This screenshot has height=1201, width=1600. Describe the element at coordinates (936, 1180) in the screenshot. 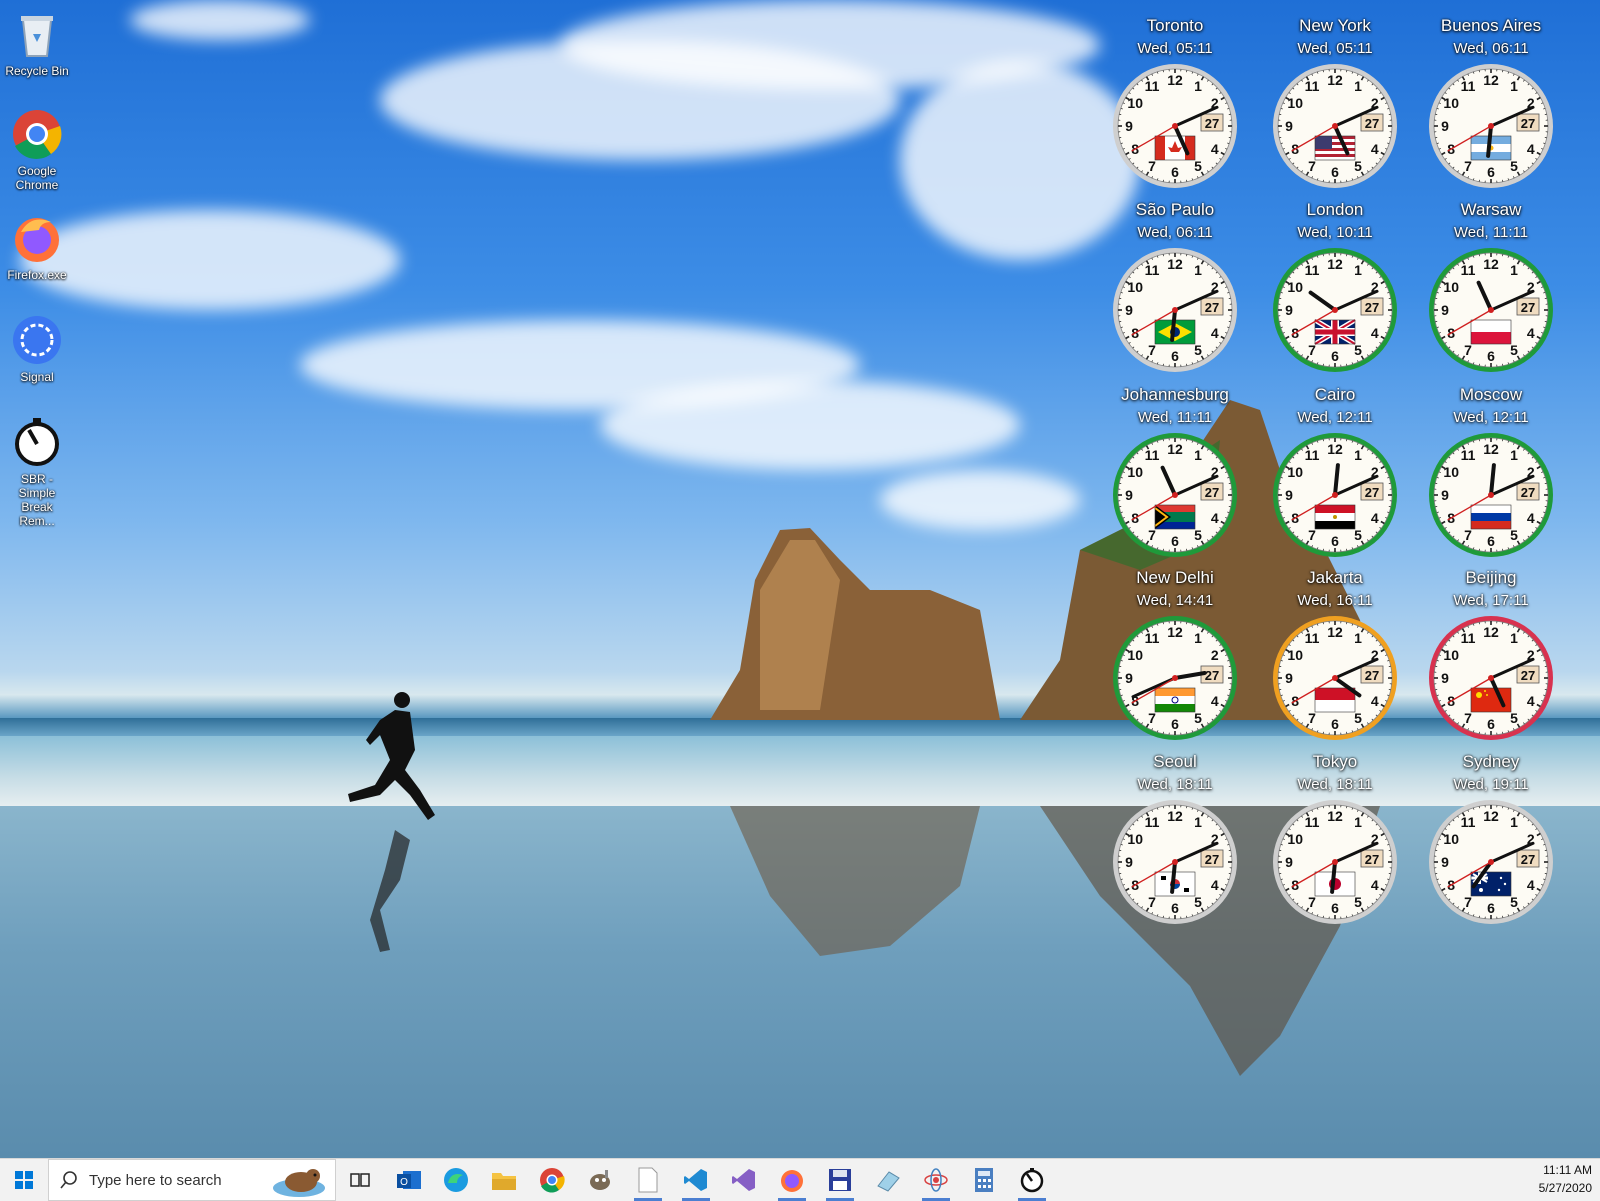

I see `taskbar-network-app` at that location.